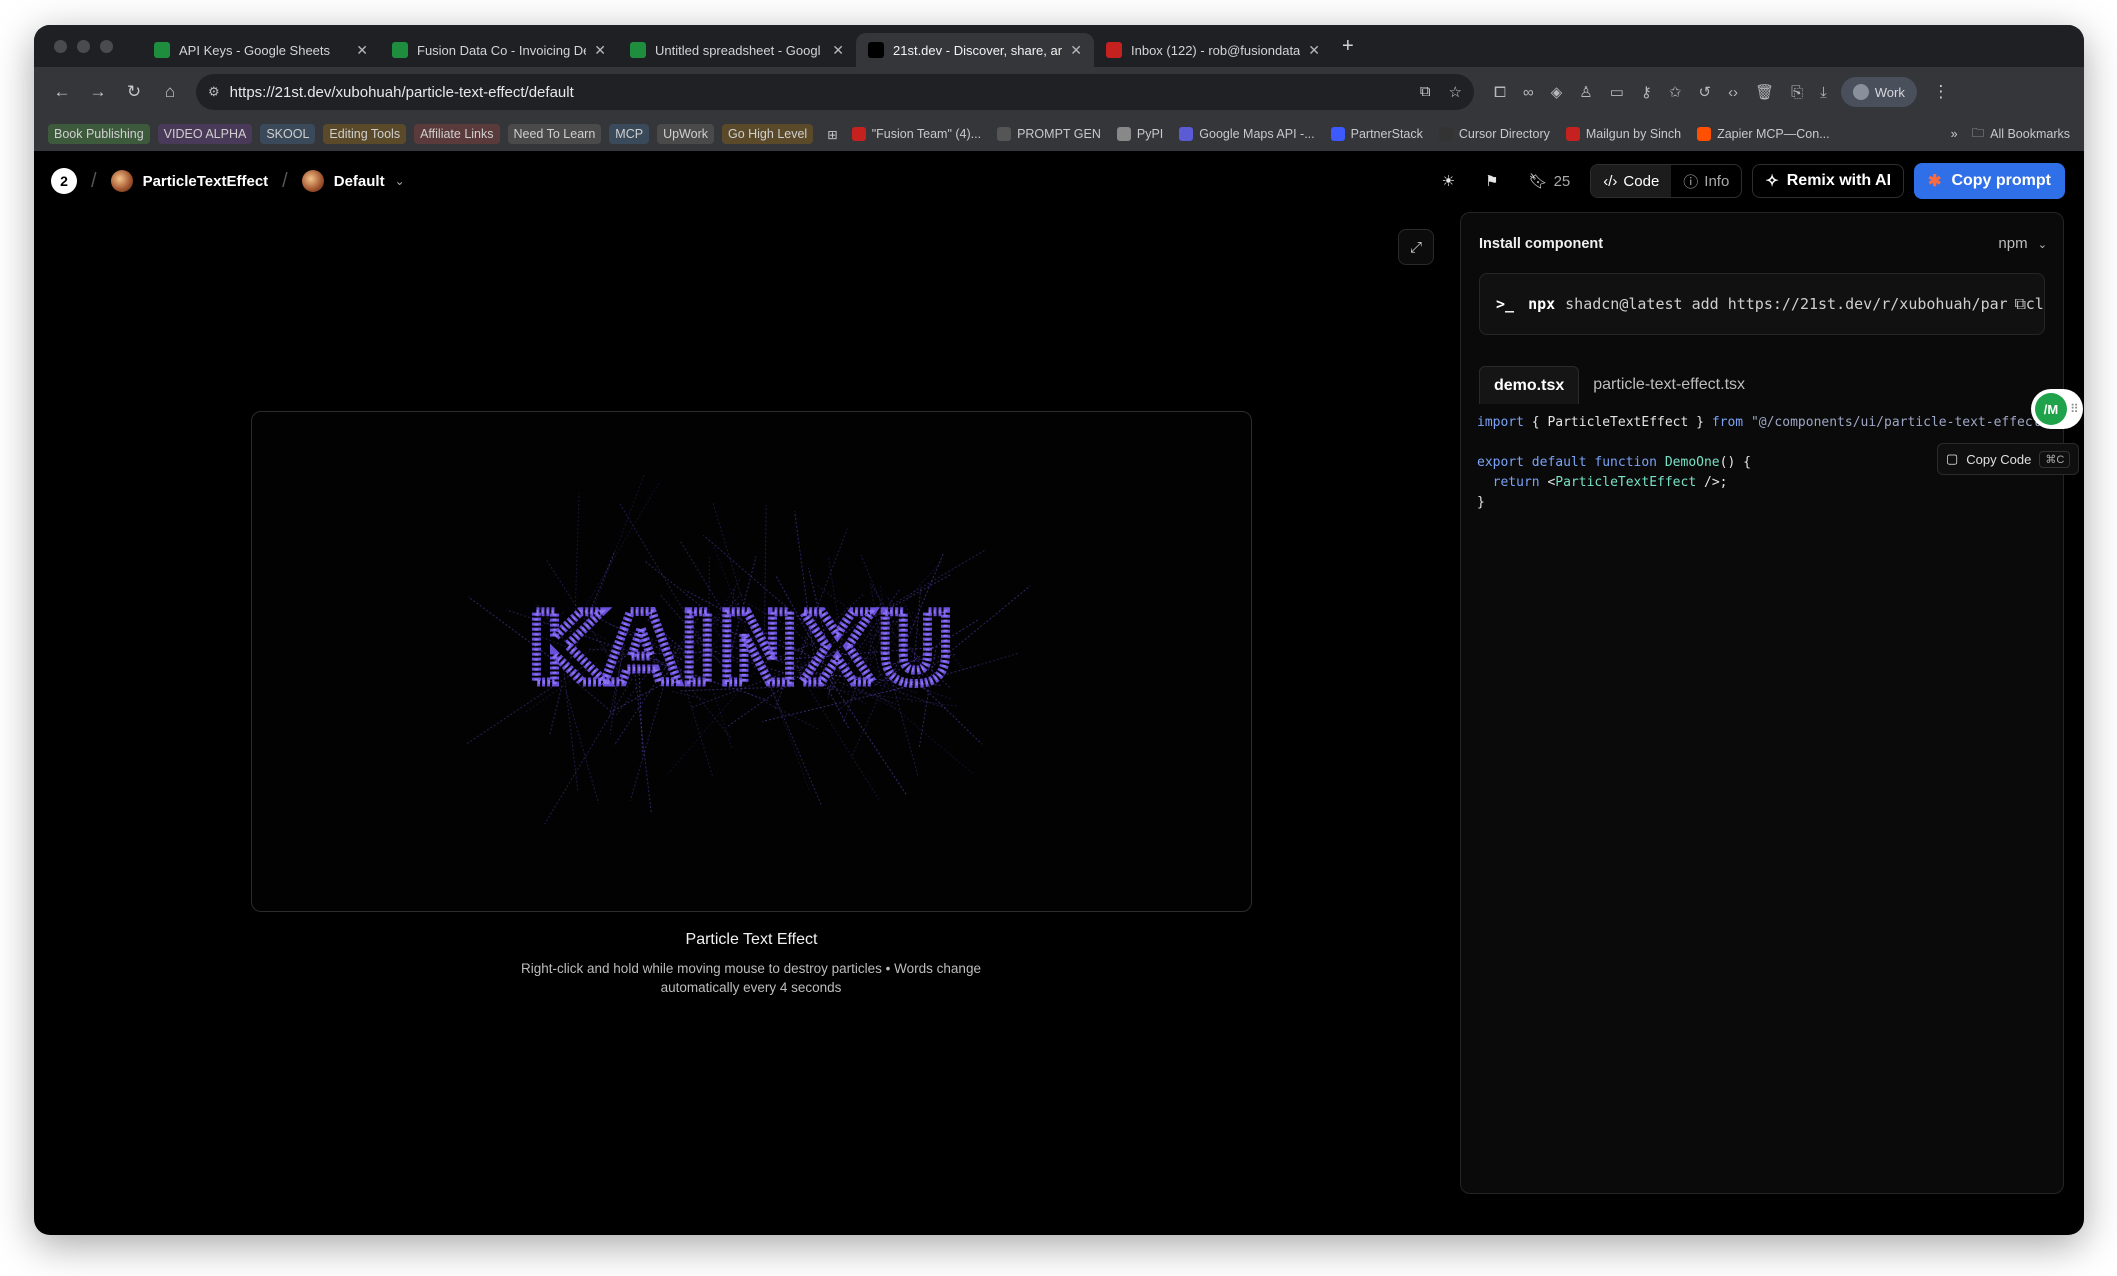 The image size is (2117, 1276). Describe the element at coordinates (98, 46) in the screenshot. I see `window-controls` at that location.